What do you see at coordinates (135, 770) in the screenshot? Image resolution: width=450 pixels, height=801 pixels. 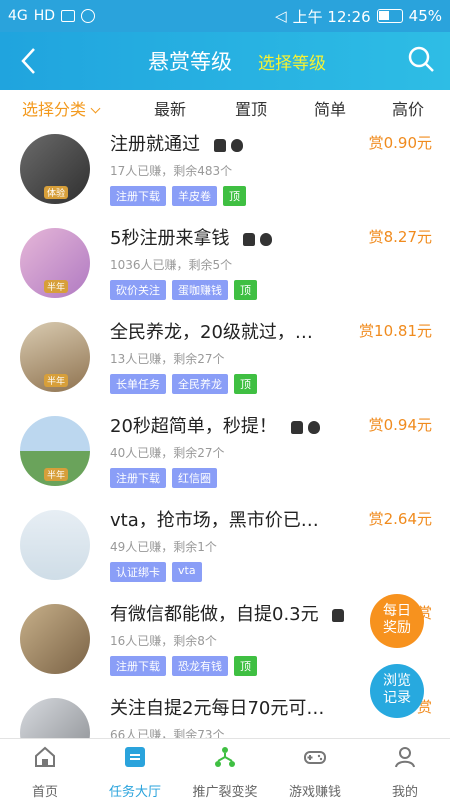 I see `tab-task-hall: 任务大厅` at bounding box center [135, 770].